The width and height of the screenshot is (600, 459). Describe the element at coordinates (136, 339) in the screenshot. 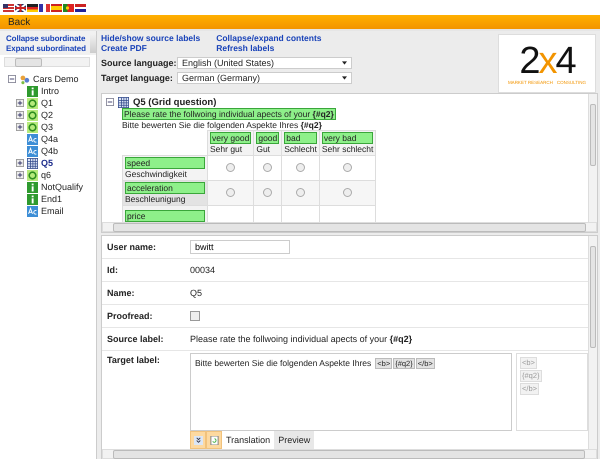

I see `field-label: Source label:` at that location.